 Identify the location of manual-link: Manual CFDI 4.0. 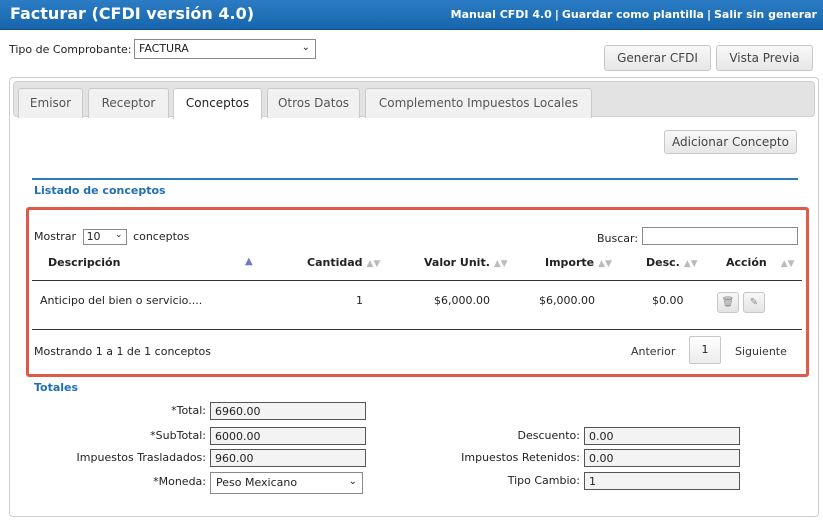
(501, 14).